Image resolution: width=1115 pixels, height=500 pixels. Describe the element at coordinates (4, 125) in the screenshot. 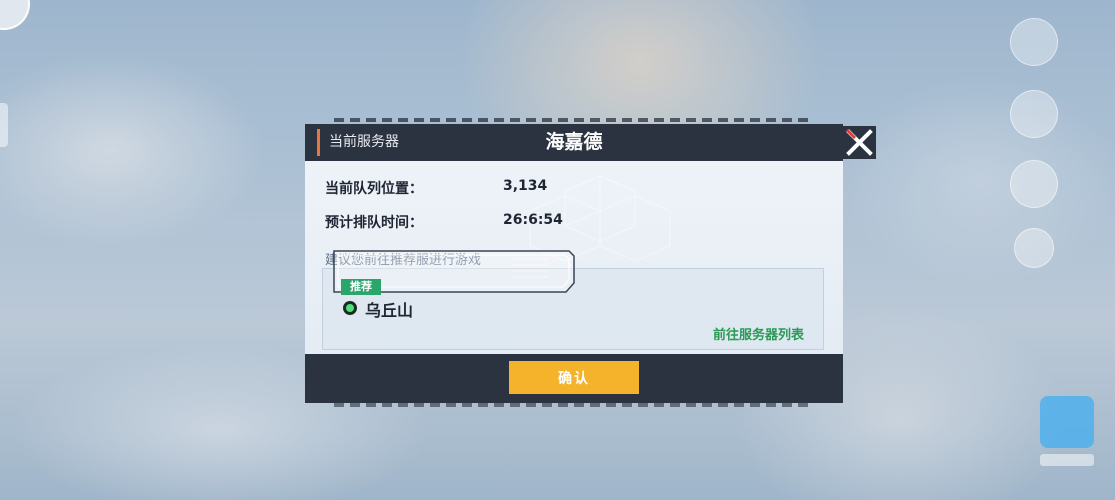

I see `left-edge-tab` at that location.